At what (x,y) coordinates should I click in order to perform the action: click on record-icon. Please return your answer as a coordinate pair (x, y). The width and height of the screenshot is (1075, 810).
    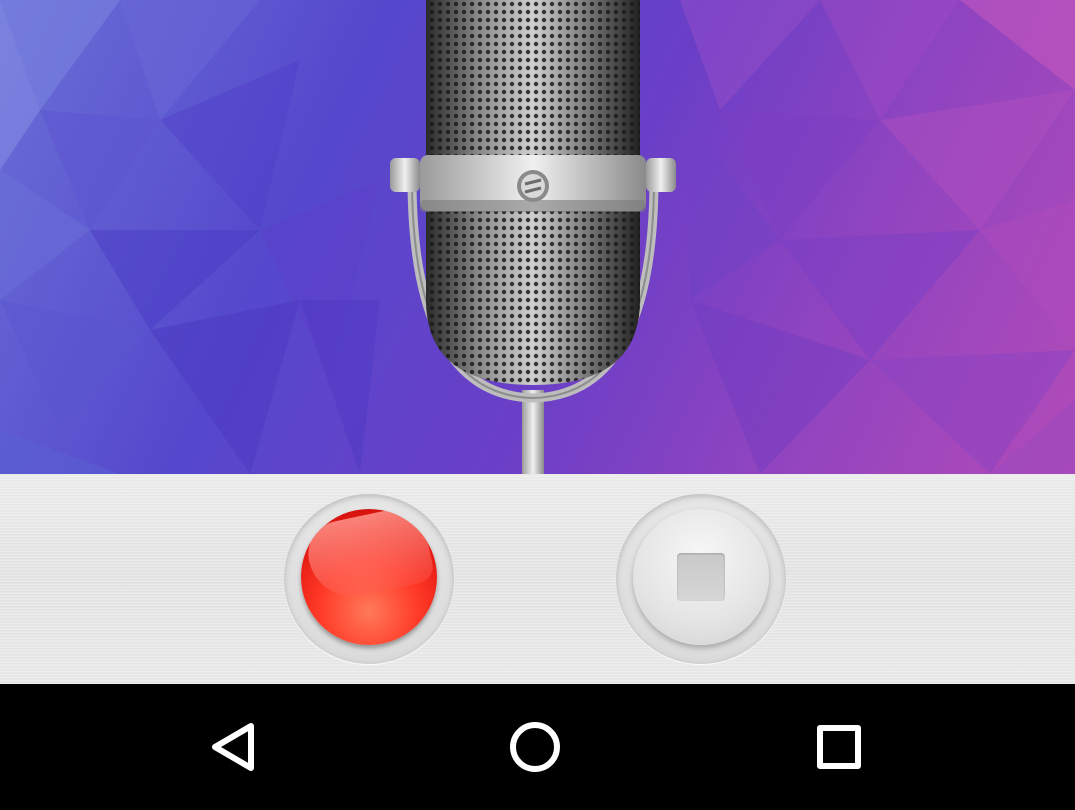
    Looking at the image, I should click on (369, 577).